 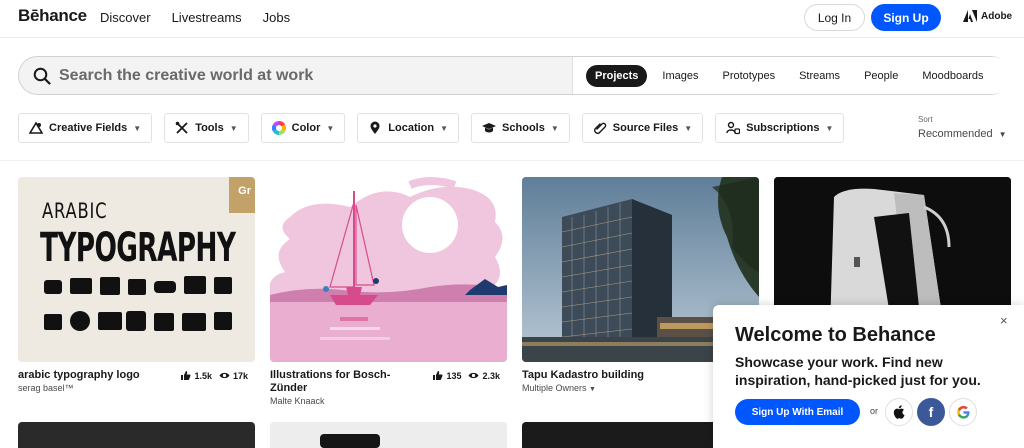 I want to click on filter-location: Location ▼, so click(x=408, y=128).